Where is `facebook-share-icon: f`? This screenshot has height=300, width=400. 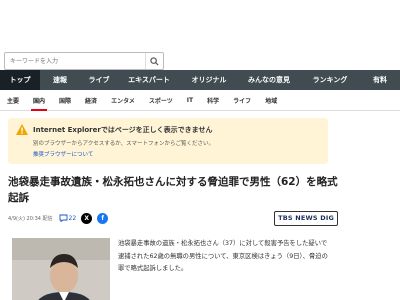 facebook-share-icon: f is located at coordinates (103, 218).